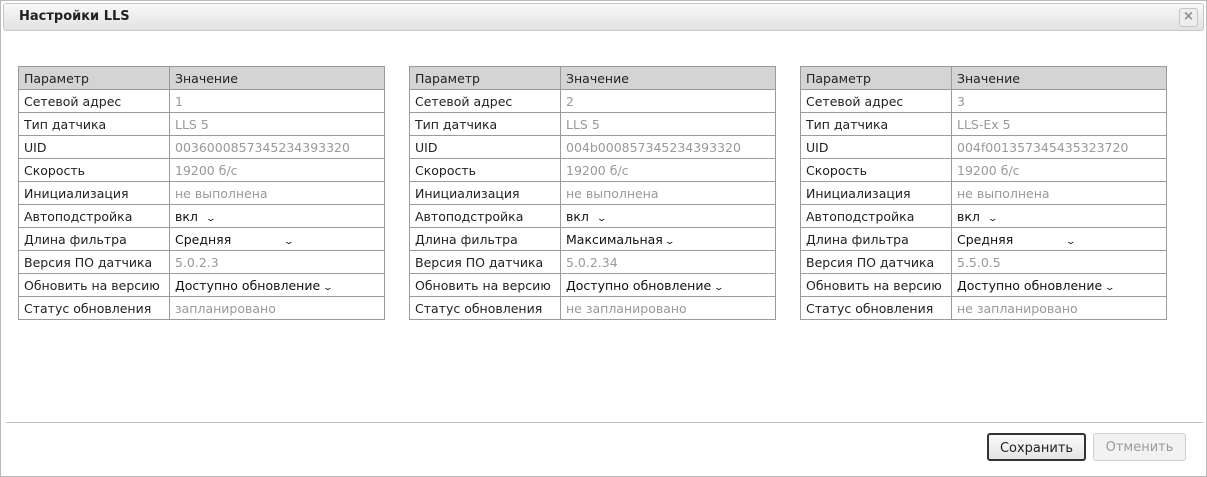 Image resolution: width=1207 pixels, height=477 pixels. What do you see at coordinates (668, 262) in the screenshot?
I see `value-fw: 5.0.2.34` at bounding box center [668, 262].